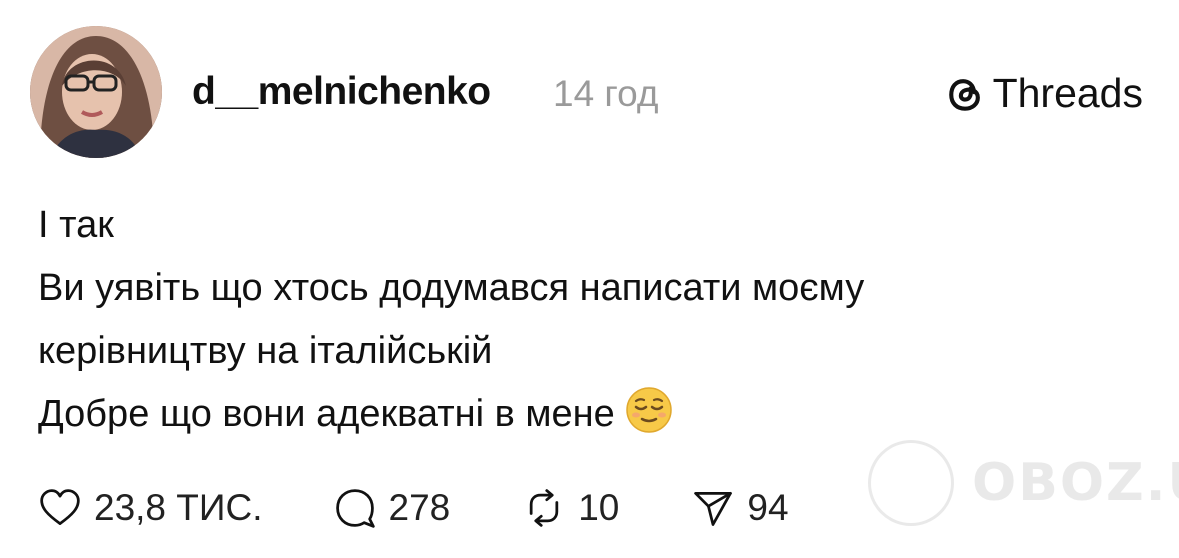 The height and width of the screenshot is (558, 1179). What do you see at coordinates (341, 92) in the screenshot?
I see `username: d__melnichenko` at bounding box center [341, 92].